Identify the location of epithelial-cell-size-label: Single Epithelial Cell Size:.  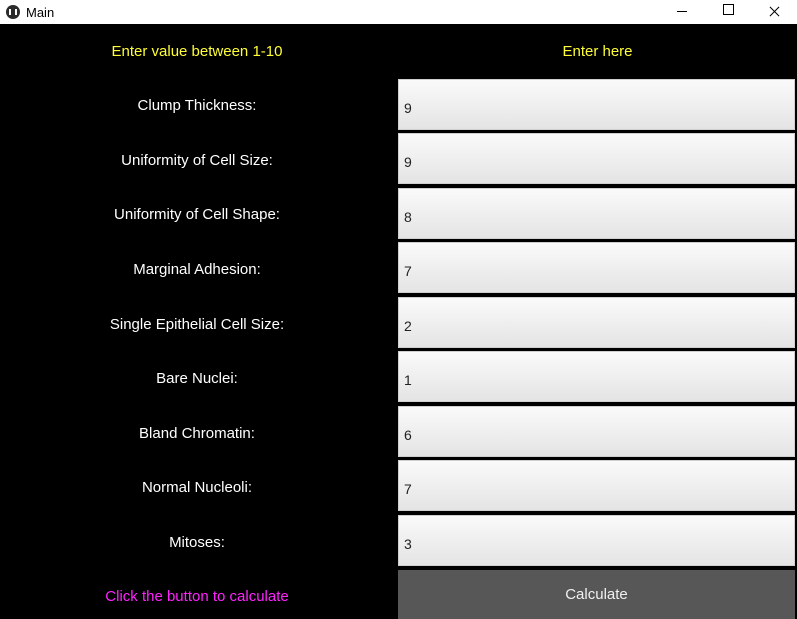
(197, 324).